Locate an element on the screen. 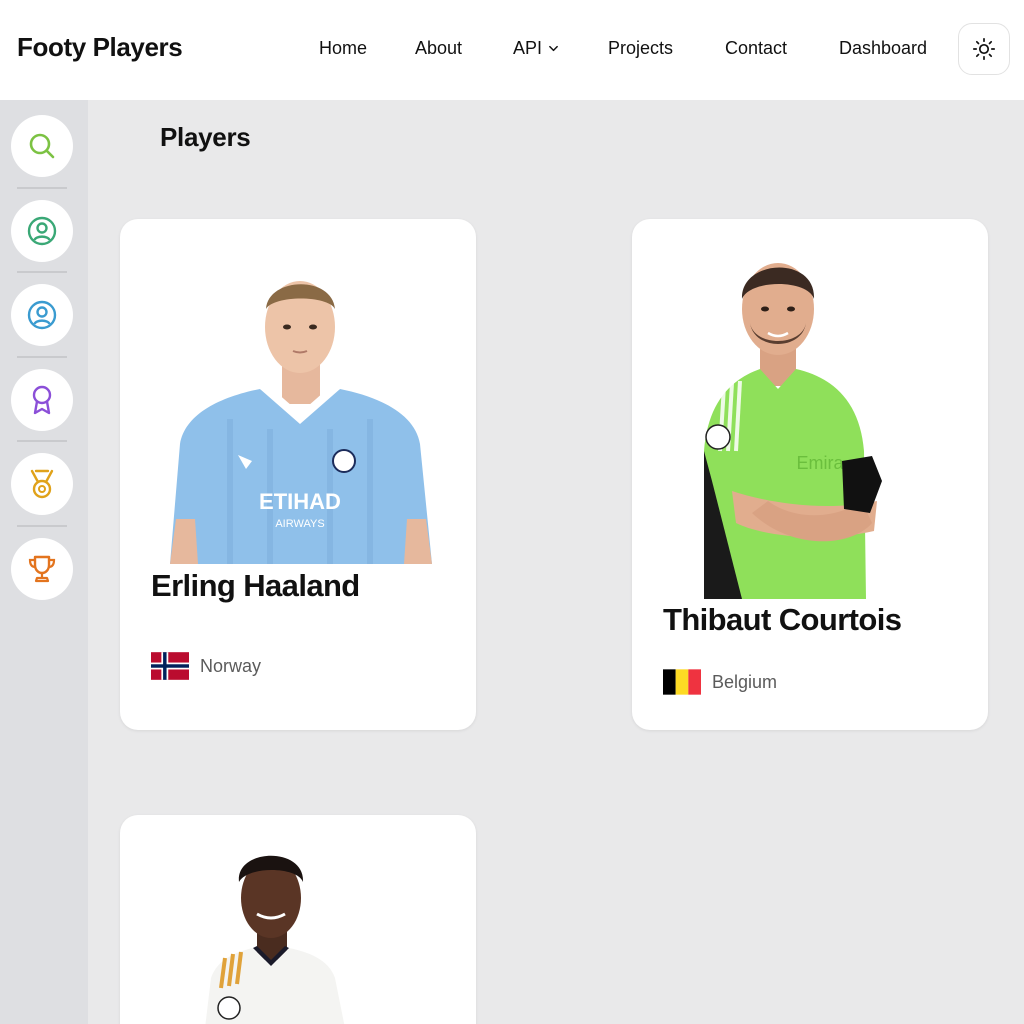  sidebar-awards-button is located at coordinates (42, 400).